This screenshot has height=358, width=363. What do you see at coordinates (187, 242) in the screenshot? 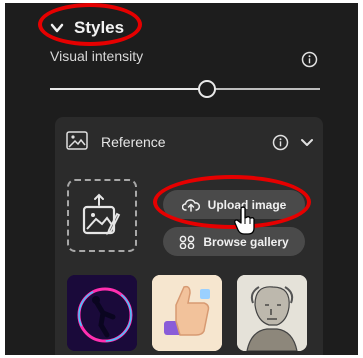
I see `gallery-icon` at bounding box center [187, 242].